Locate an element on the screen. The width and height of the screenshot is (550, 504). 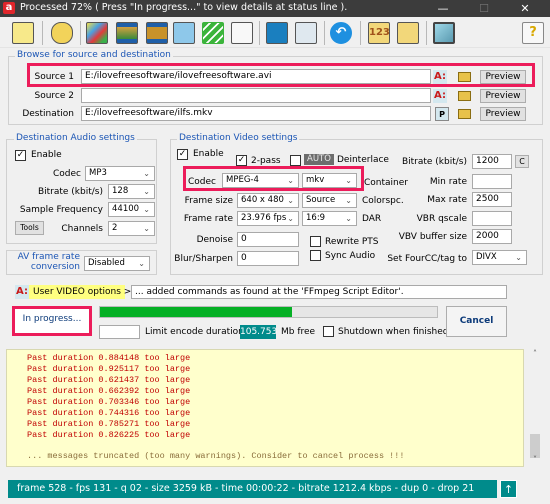
sync-audio-checkbox is located at coordinates (315, 255).